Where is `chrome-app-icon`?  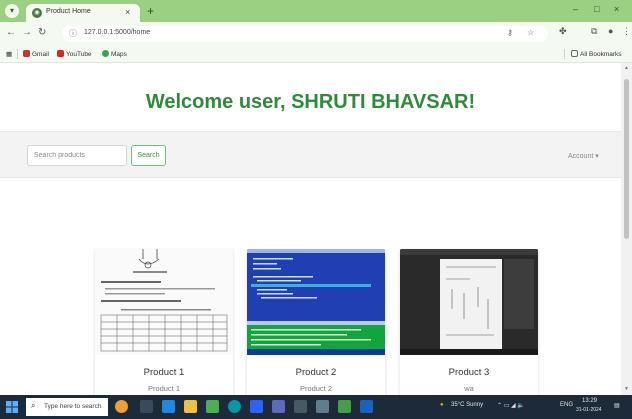
chrome-app-icon is located at coordinates (234, 406).